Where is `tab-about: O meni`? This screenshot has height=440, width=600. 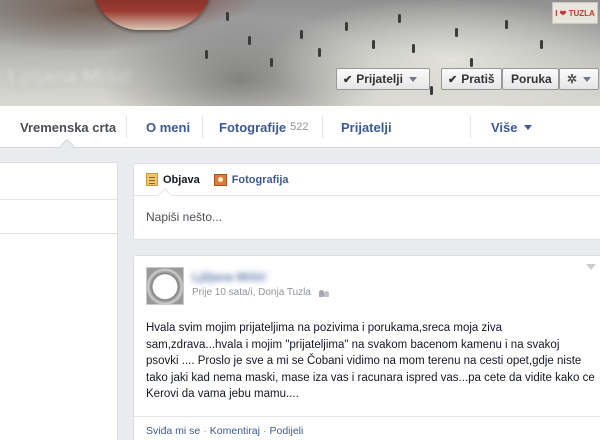
tab-about: O meni is located at coordinates (168, 127).